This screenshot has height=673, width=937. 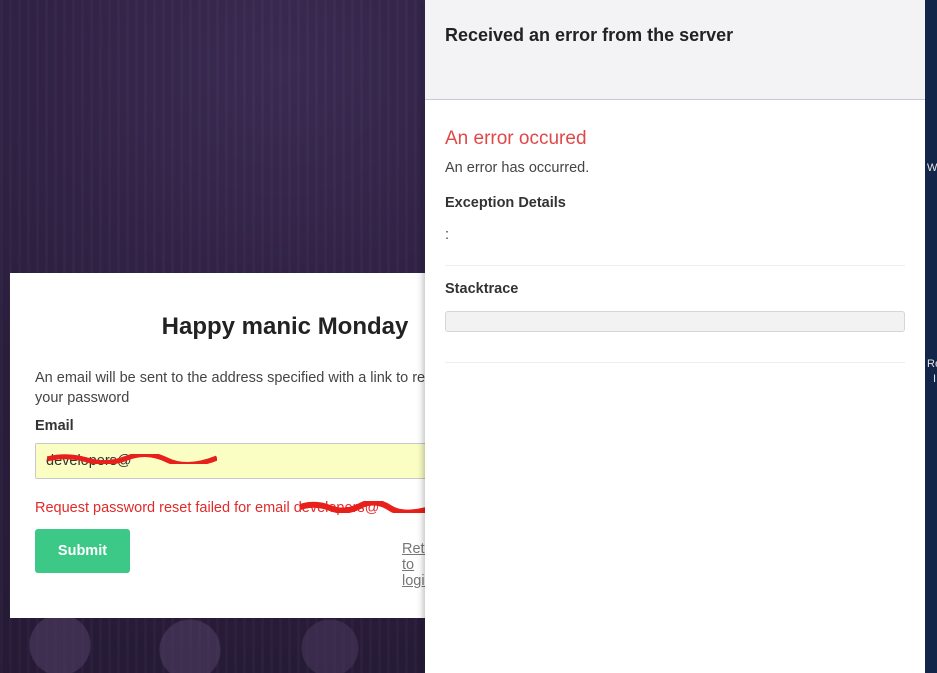 What do you see at coordinates (82, 551) in the screenshot?
I see `submit-button: Submit` at bounding box center [82, 551].